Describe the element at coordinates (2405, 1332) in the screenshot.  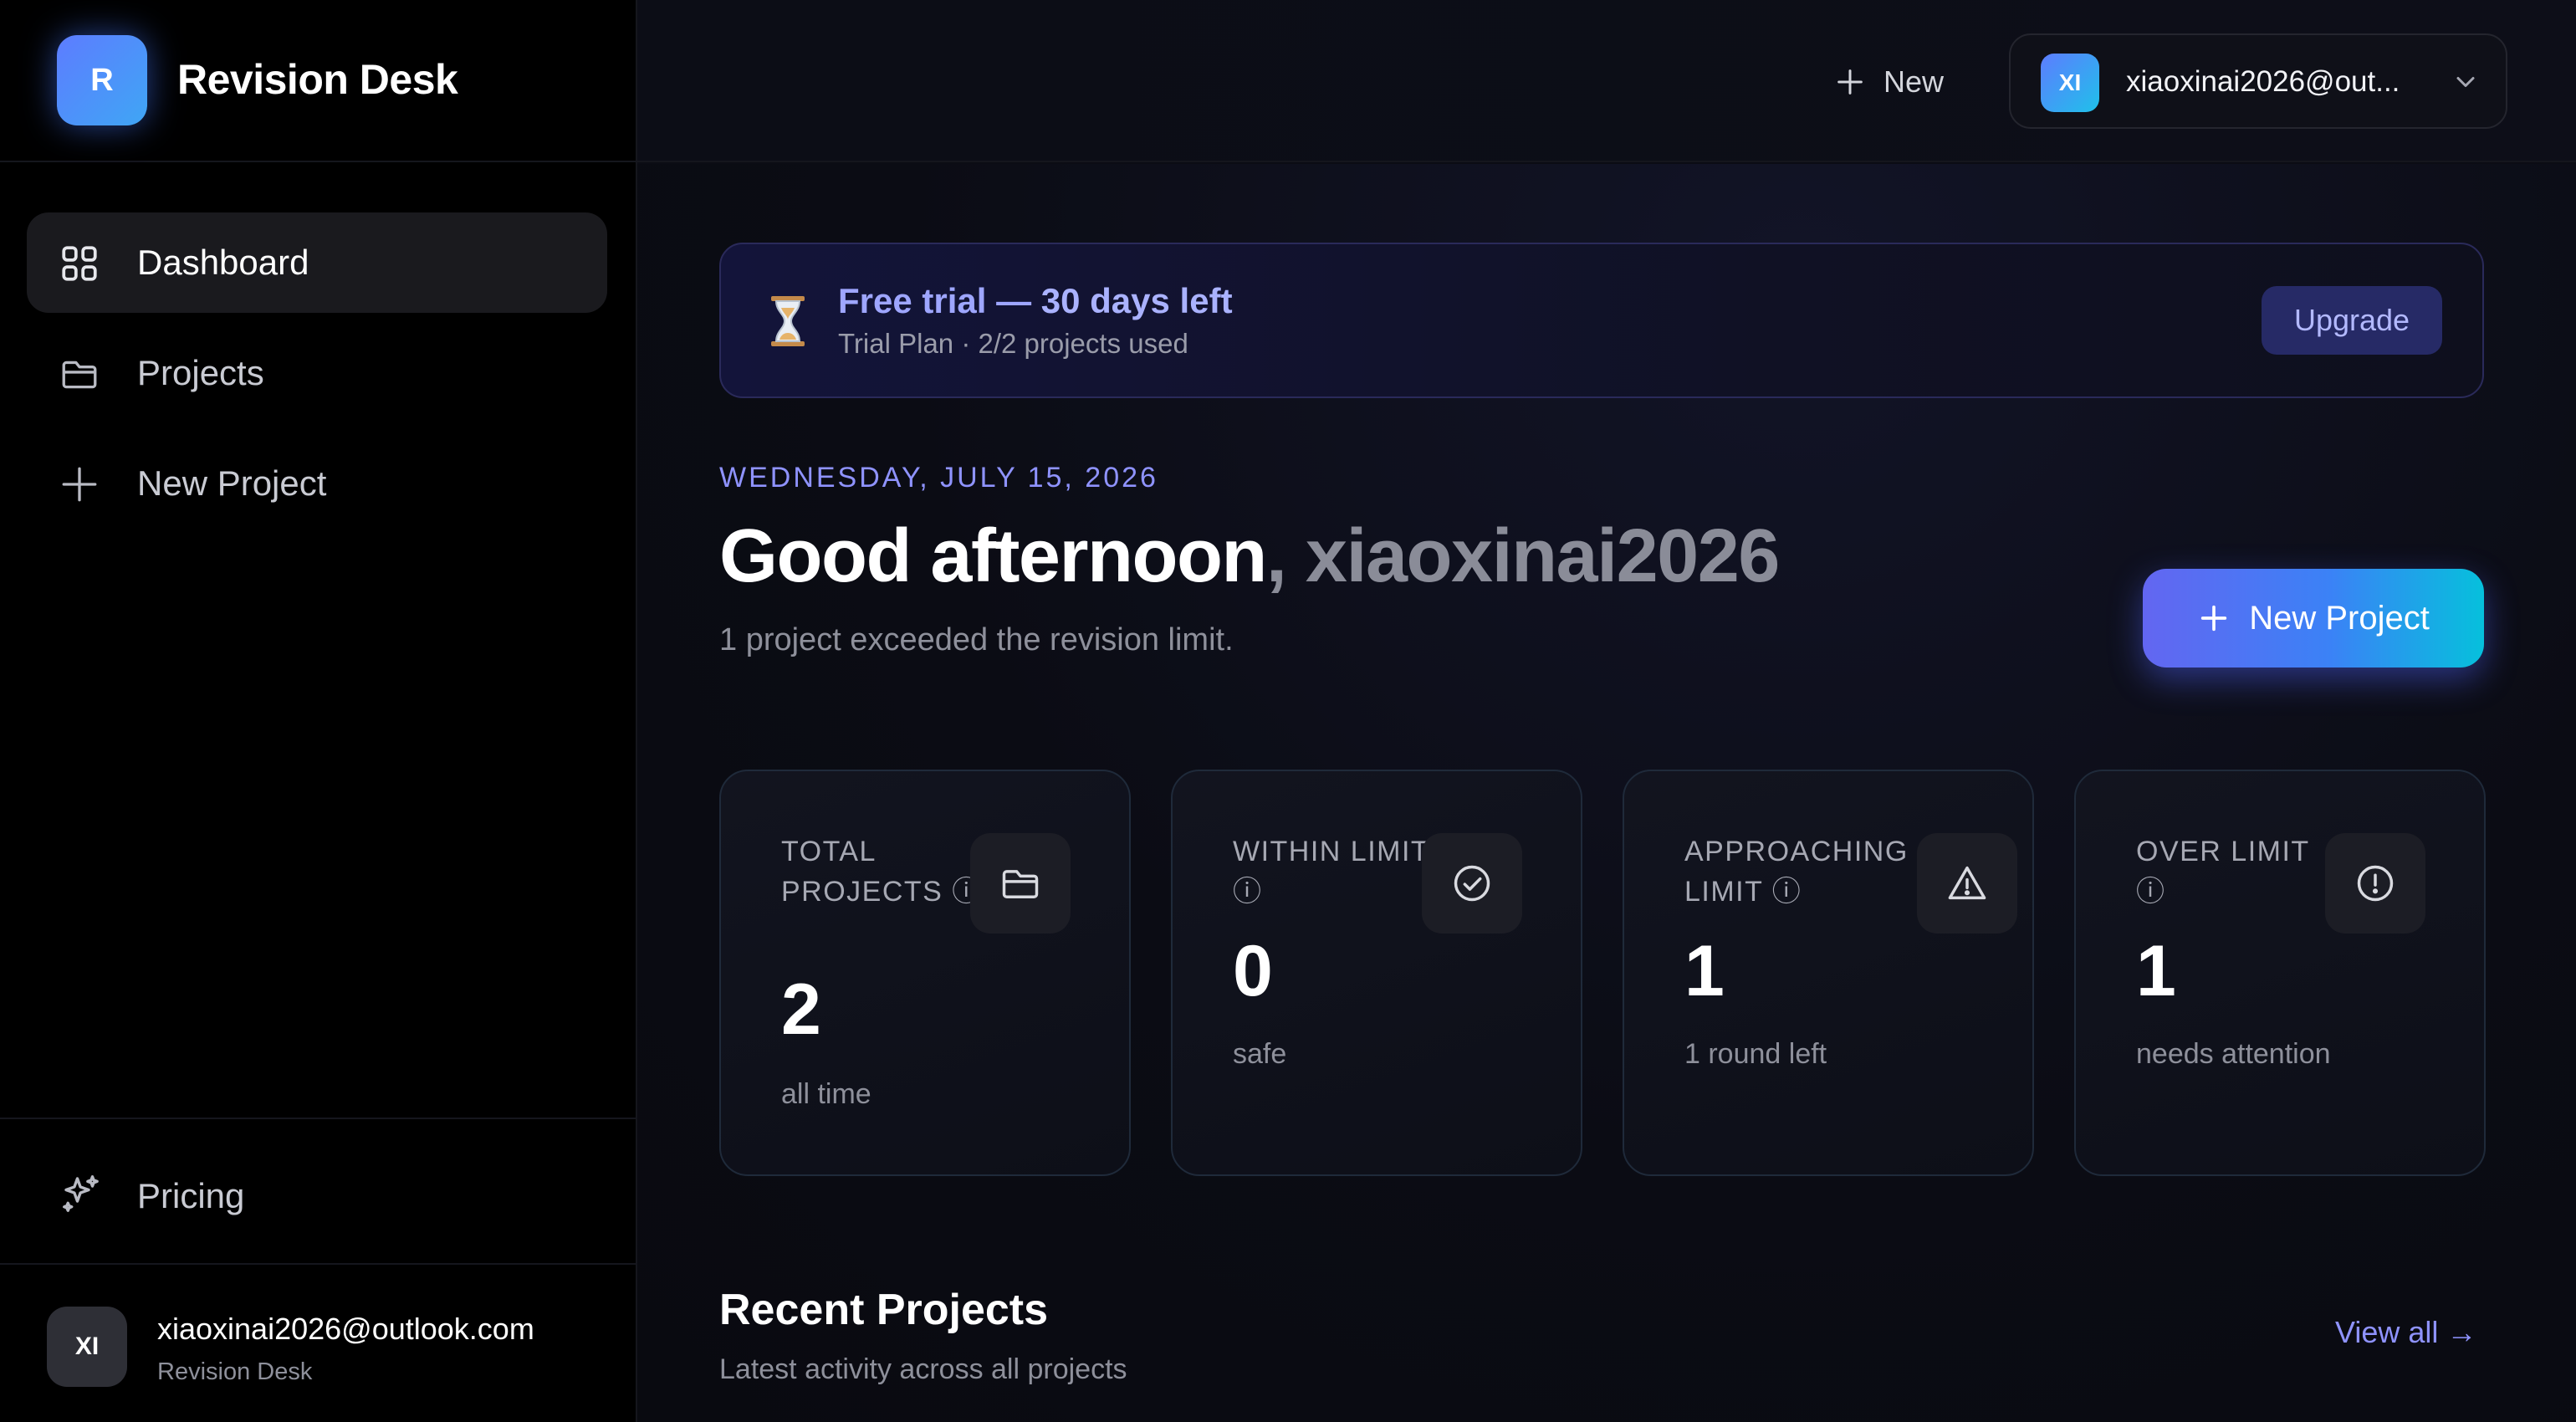
I see `view-all-link: View all →` at that location.